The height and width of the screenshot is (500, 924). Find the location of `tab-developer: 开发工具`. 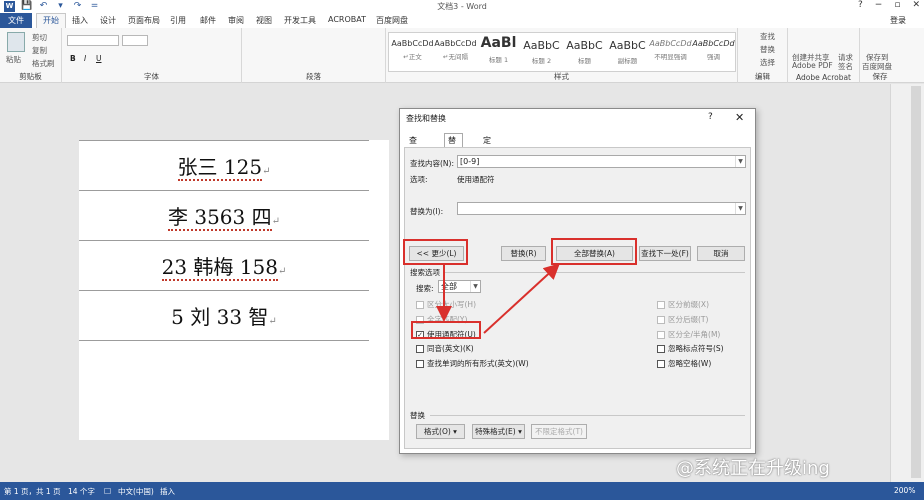

tab-developer: 开发工具 is located at coordinates (300, 20).